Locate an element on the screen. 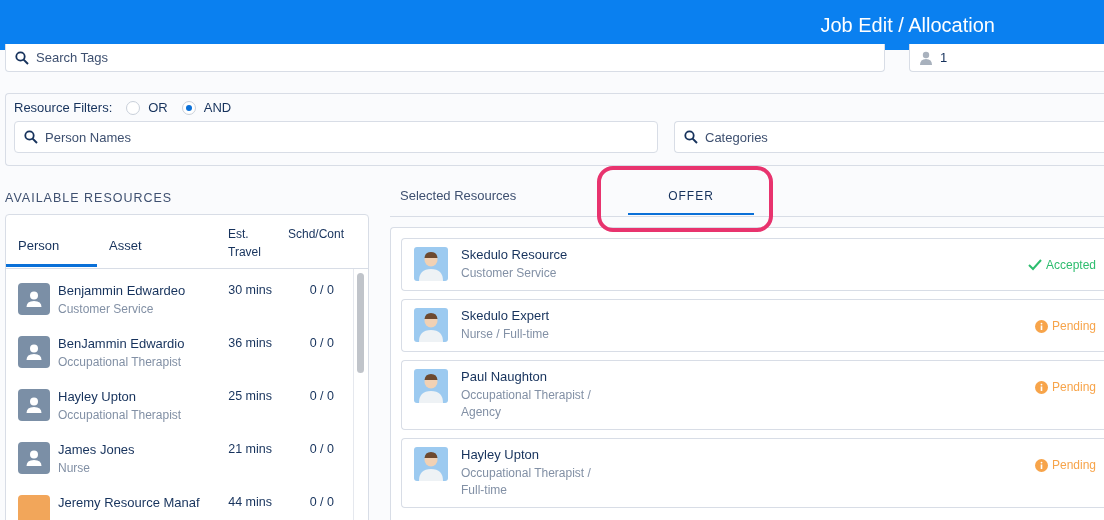 This screenshot has height=520, width=1104. offer-status: Accepted is located at coordinates (1061, 265).